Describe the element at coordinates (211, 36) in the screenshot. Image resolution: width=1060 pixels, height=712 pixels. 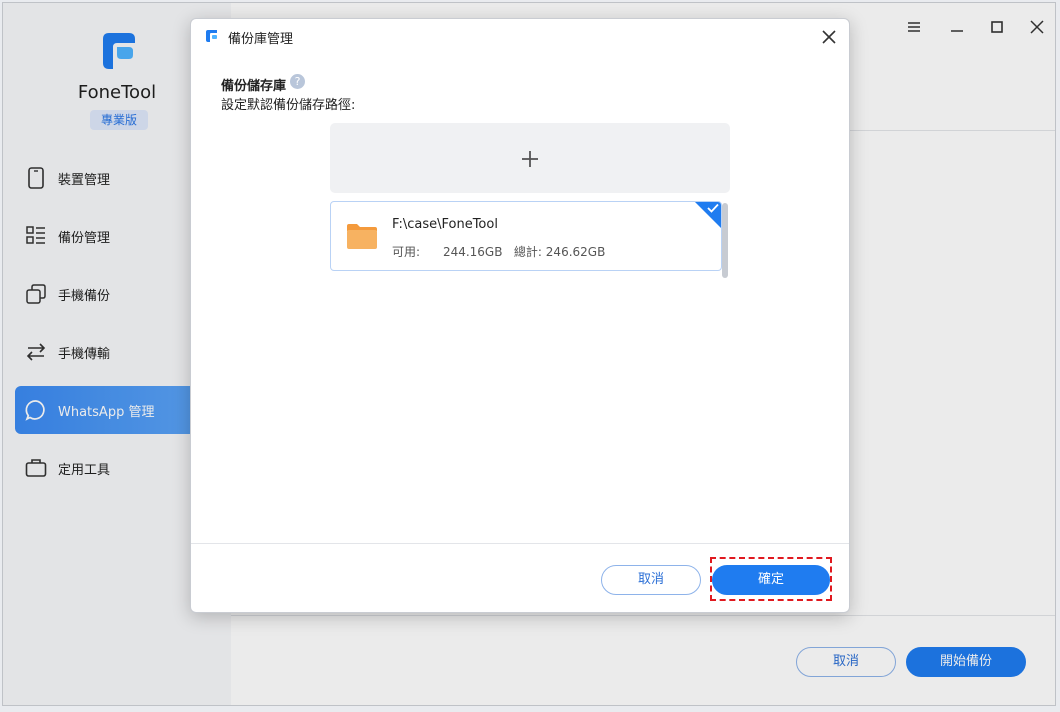
I see `dialog-logo-icon` at that location.